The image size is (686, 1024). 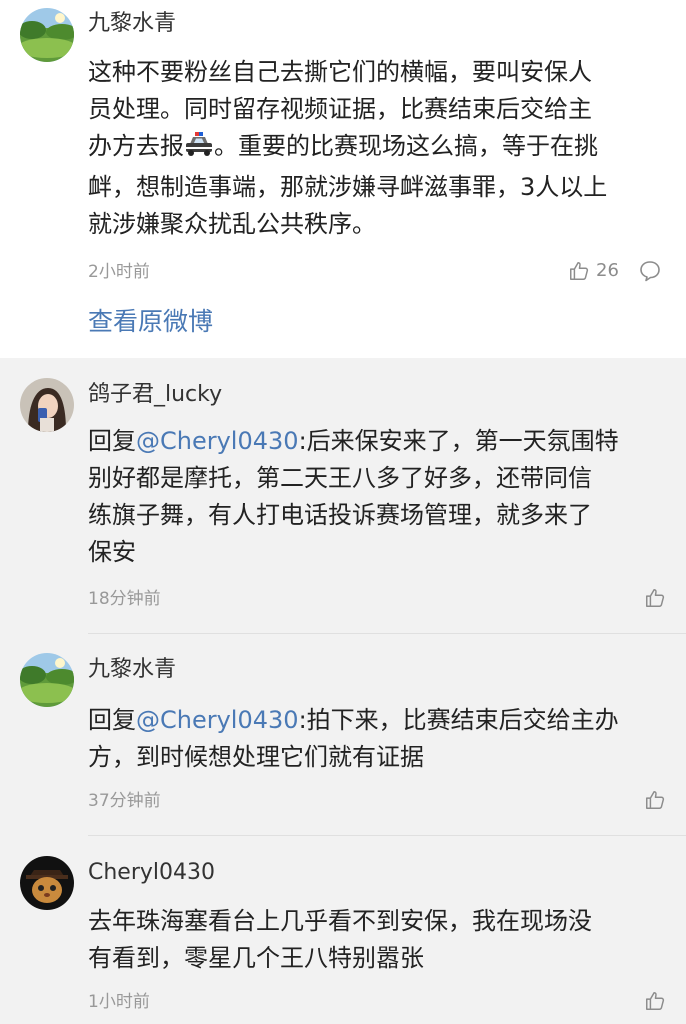 What do you see at coordinates (340, 72) in the screenshot?
I see `comment-line: 这种不要粉丝自己去撕它们的横幅，要叫安保人` at bounding box center [340, 72].